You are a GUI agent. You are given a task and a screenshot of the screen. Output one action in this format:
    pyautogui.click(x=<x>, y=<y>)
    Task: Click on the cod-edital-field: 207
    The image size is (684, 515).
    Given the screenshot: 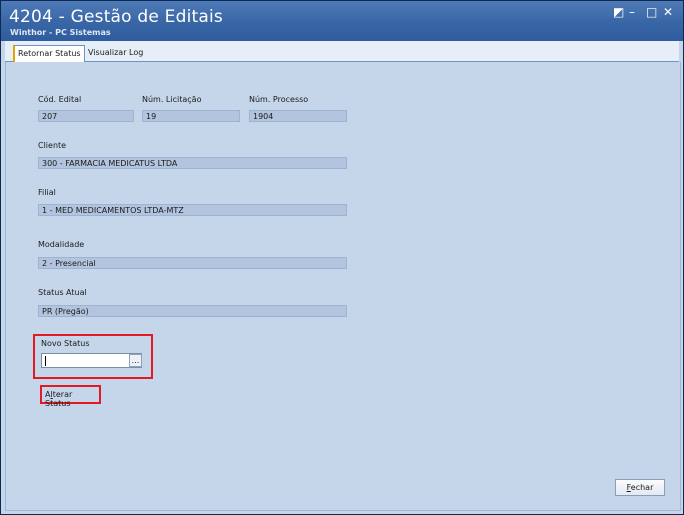 What is the action you would take?
    pyautogui.click(x=86, y=116)
    